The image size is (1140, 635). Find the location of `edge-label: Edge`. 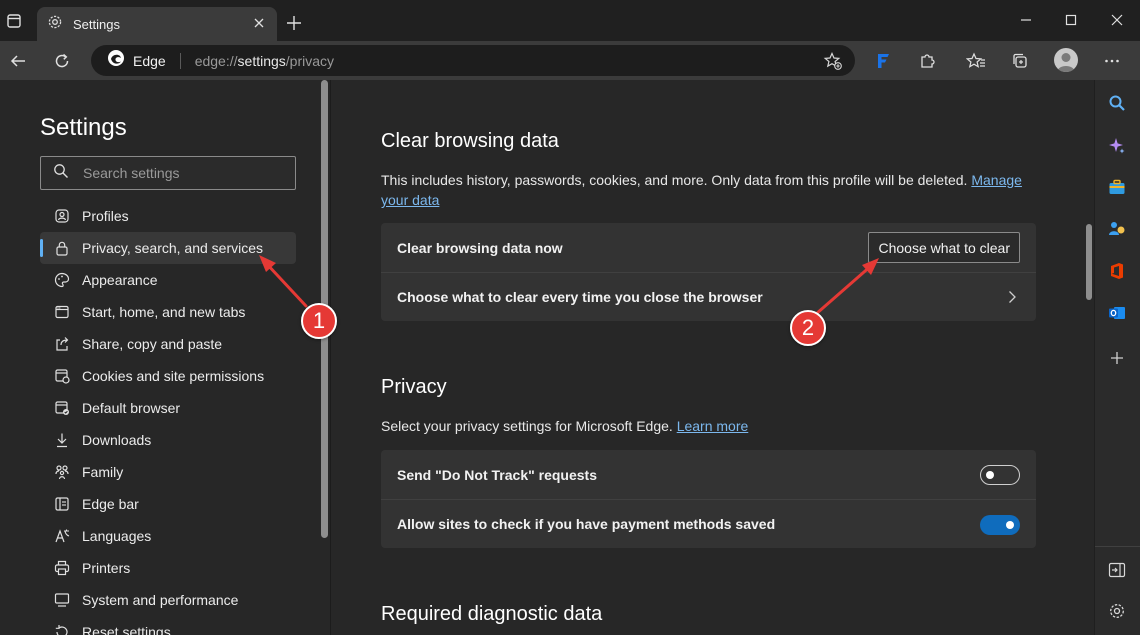

edge-label: Edge is located at coordinates (149, 60).